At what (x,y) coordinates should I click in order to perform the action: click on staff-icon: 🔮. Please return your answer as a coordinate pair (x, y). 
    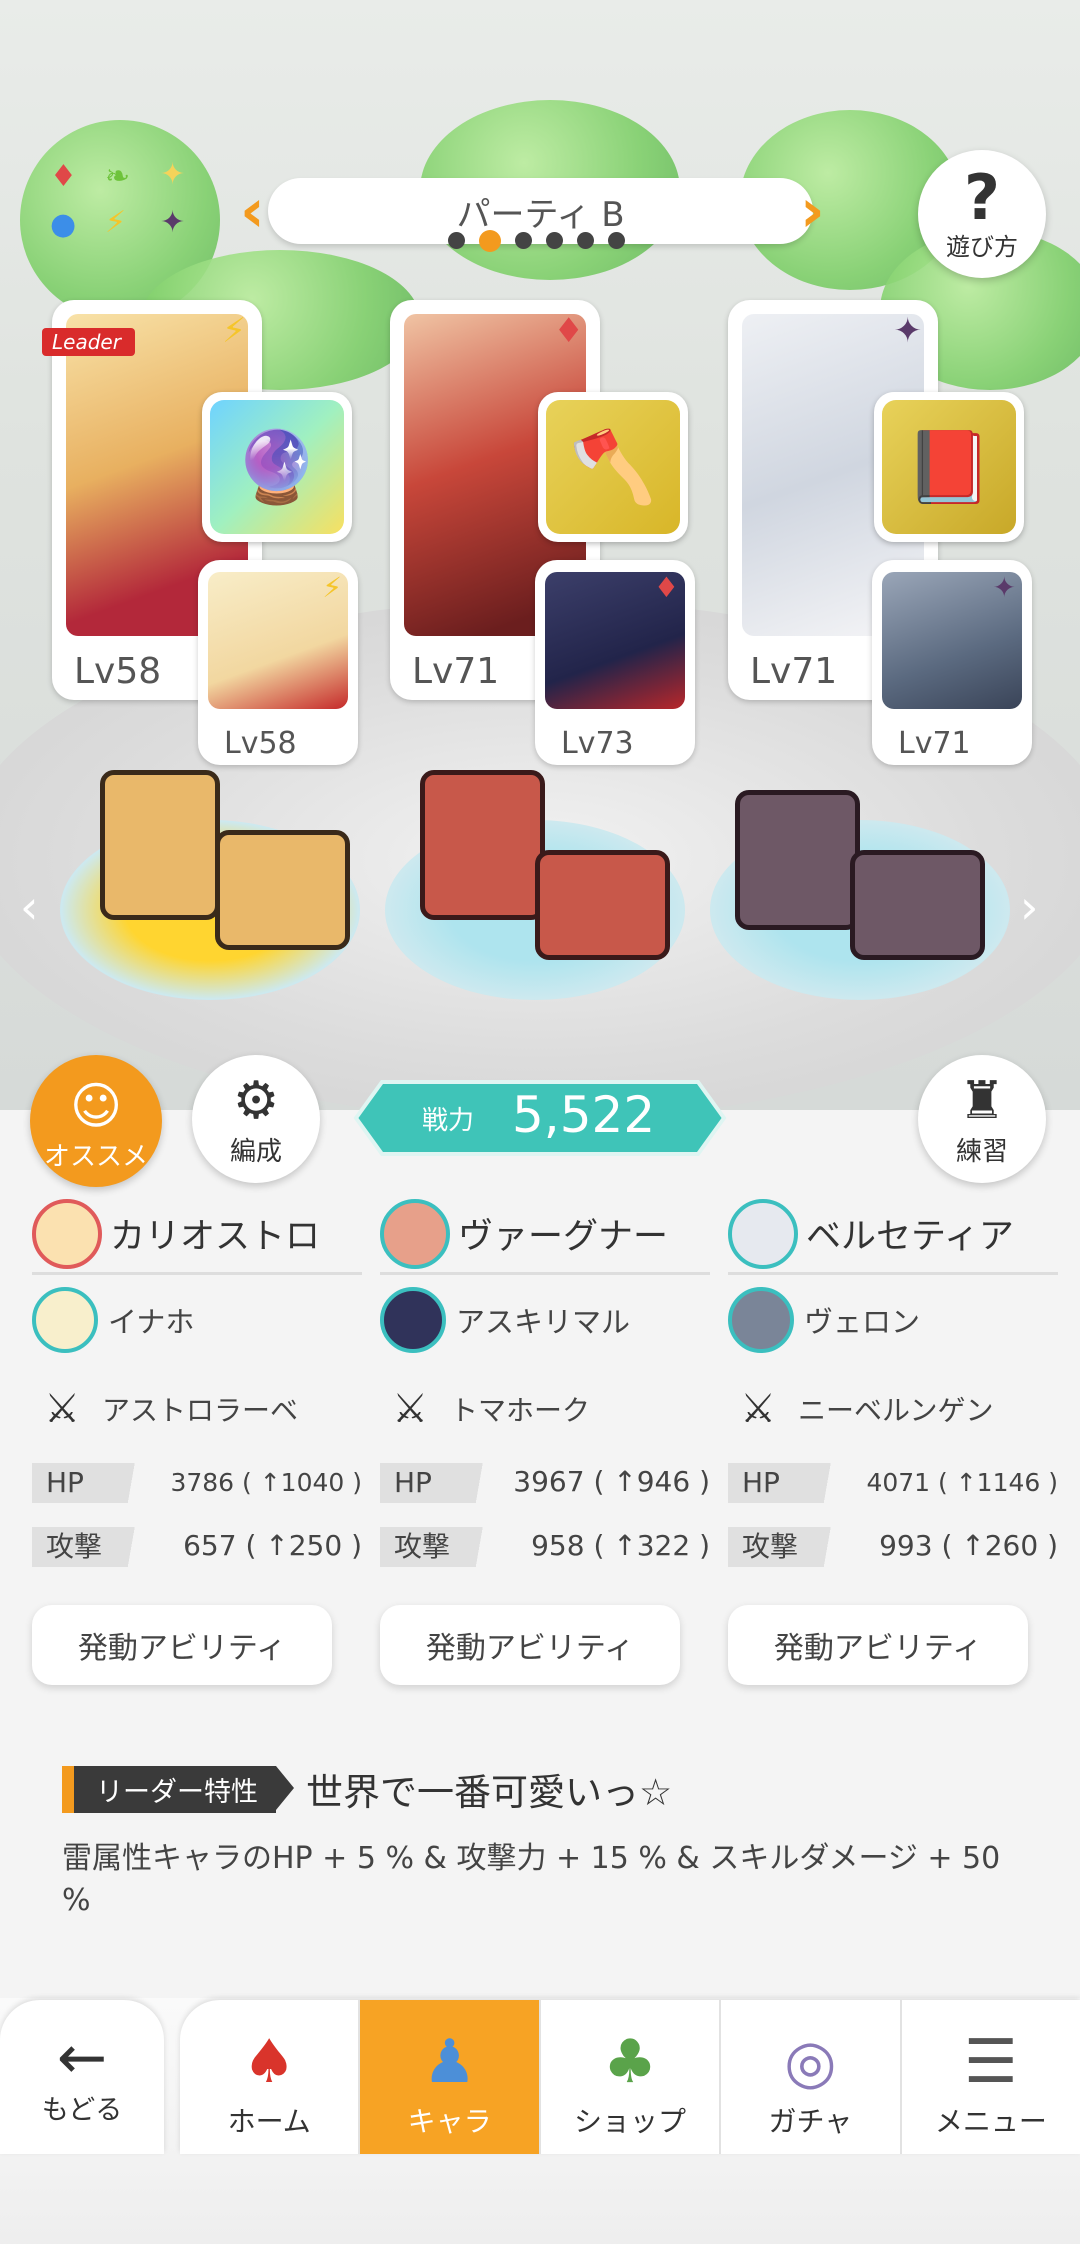
    Looking at the image, I should click on (277, 467).